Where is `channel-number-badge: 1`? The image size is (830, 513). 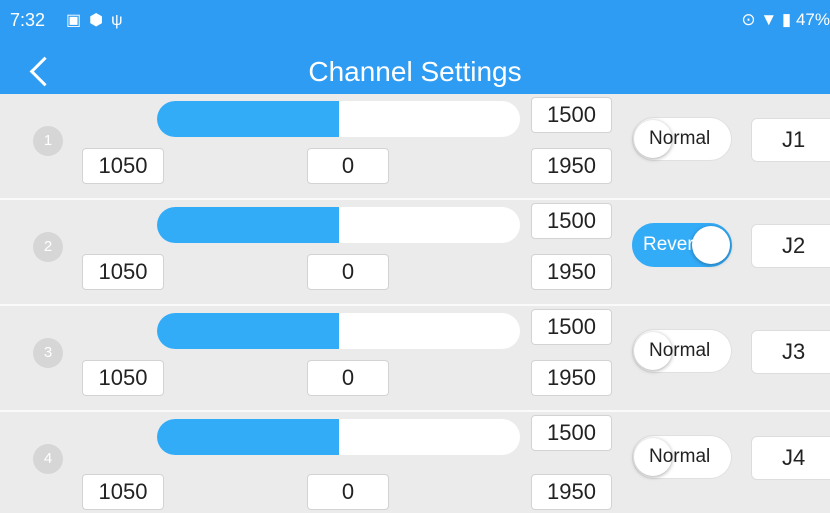 channel-number-badge: 1 is located at coordinates (48, 141).